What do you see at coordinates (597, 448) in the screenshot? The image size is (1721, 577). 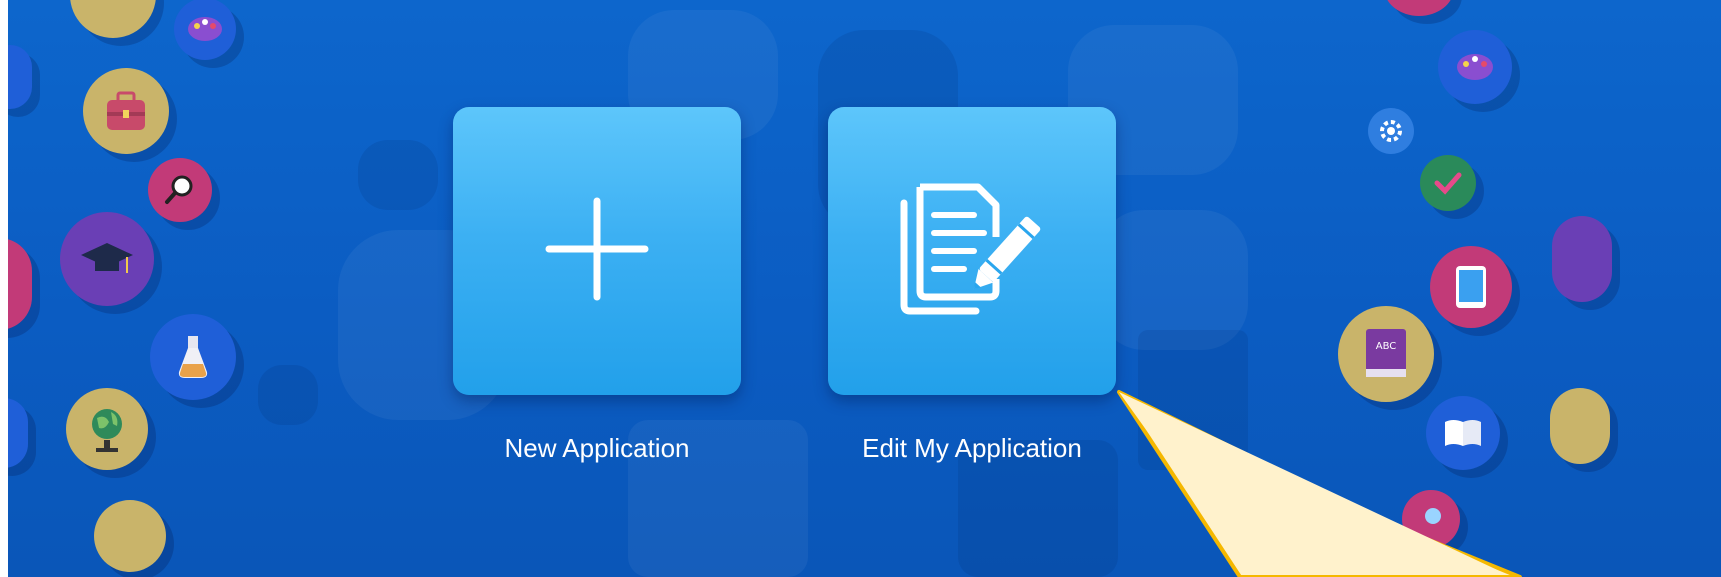 I see `new-application-label: New Application` at bounding box center [597, 448].